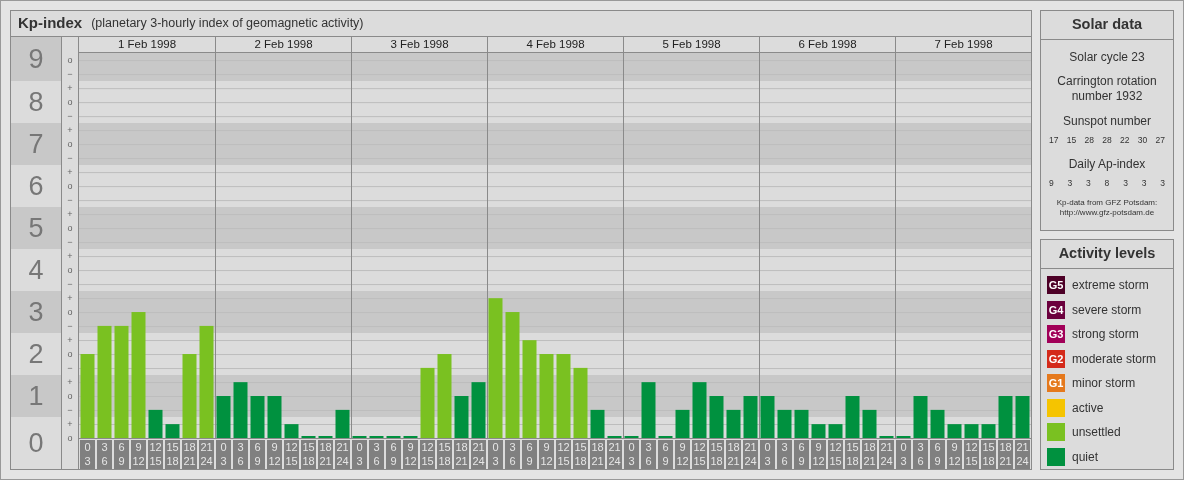 This screenshot has height=480, width=1184. What do you see at coordinates (1110, 286) in the screenshot?
I see `level-label: extreme storm` at bounding box center [1110, 286].